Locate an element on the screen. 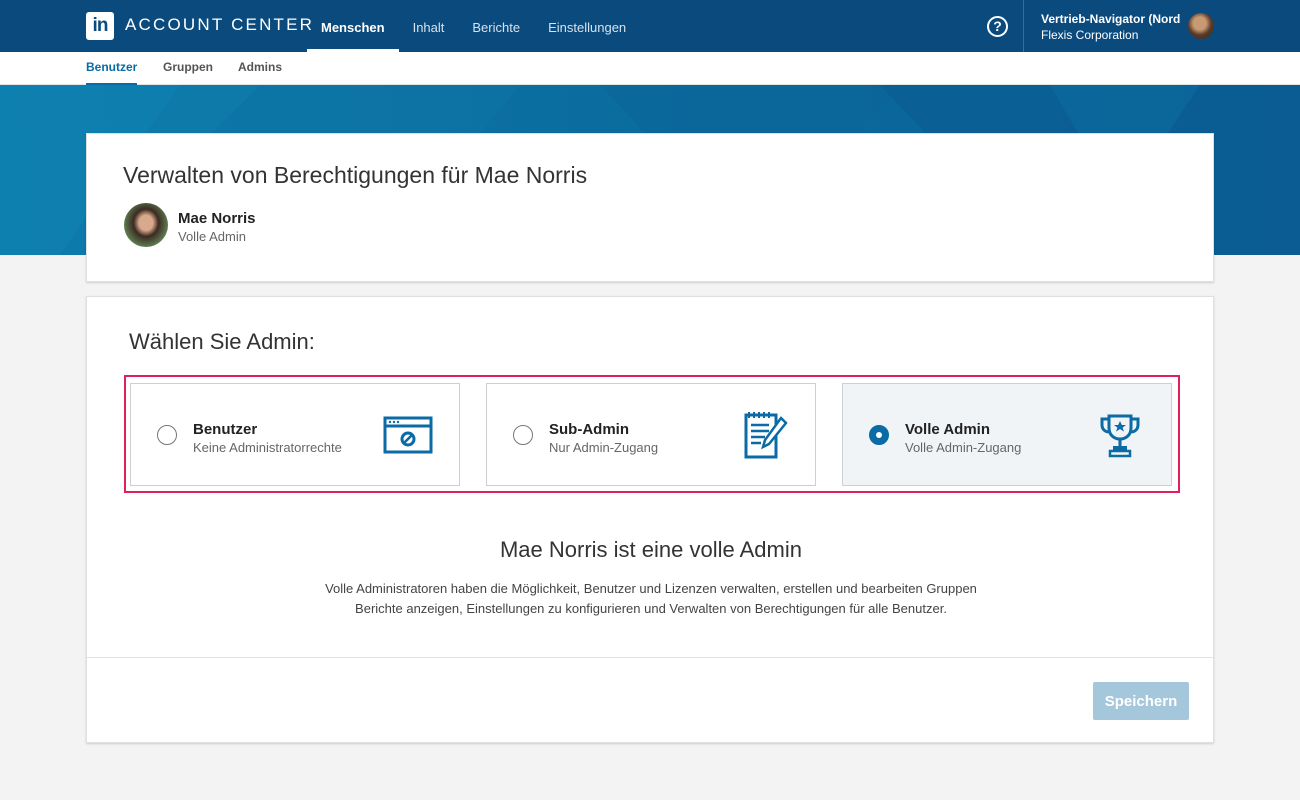 The height and width of the screenshot is (800, 1300). account-name: Vertrieb-Navigator (Nord is located at coordinates (1111, 19).